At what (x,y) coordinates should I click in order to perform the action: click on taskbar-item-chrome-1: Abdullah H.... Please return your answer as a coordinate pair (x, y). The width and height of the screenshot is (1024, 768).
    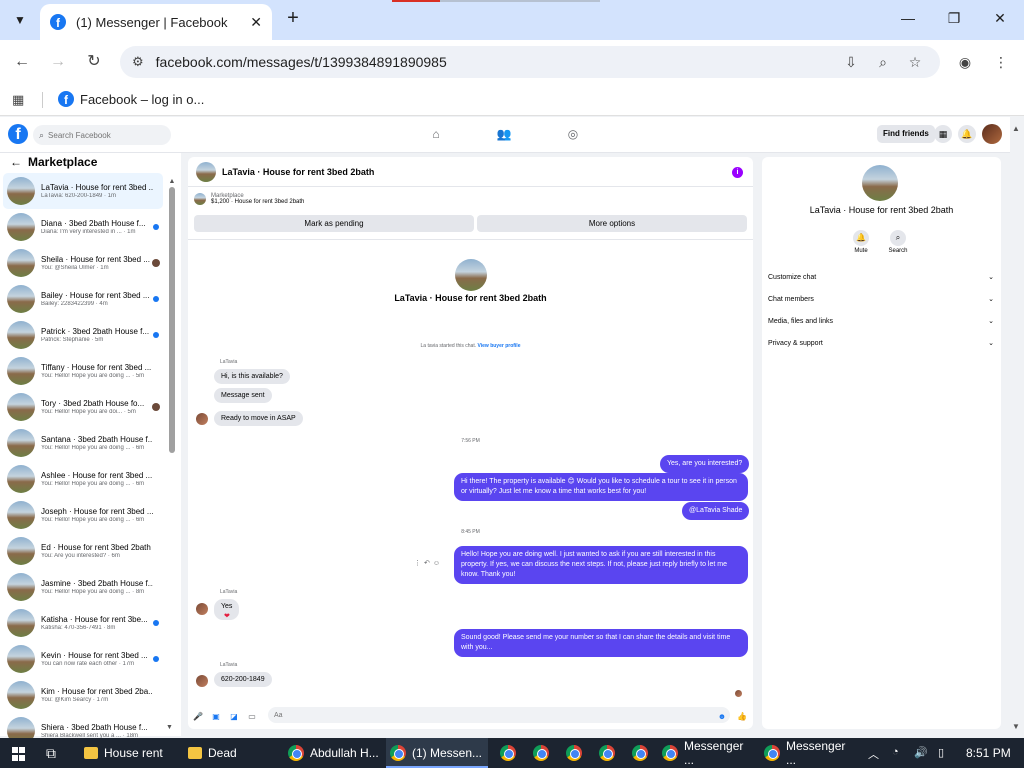
    Looking at the image, I should click on (334, 753).